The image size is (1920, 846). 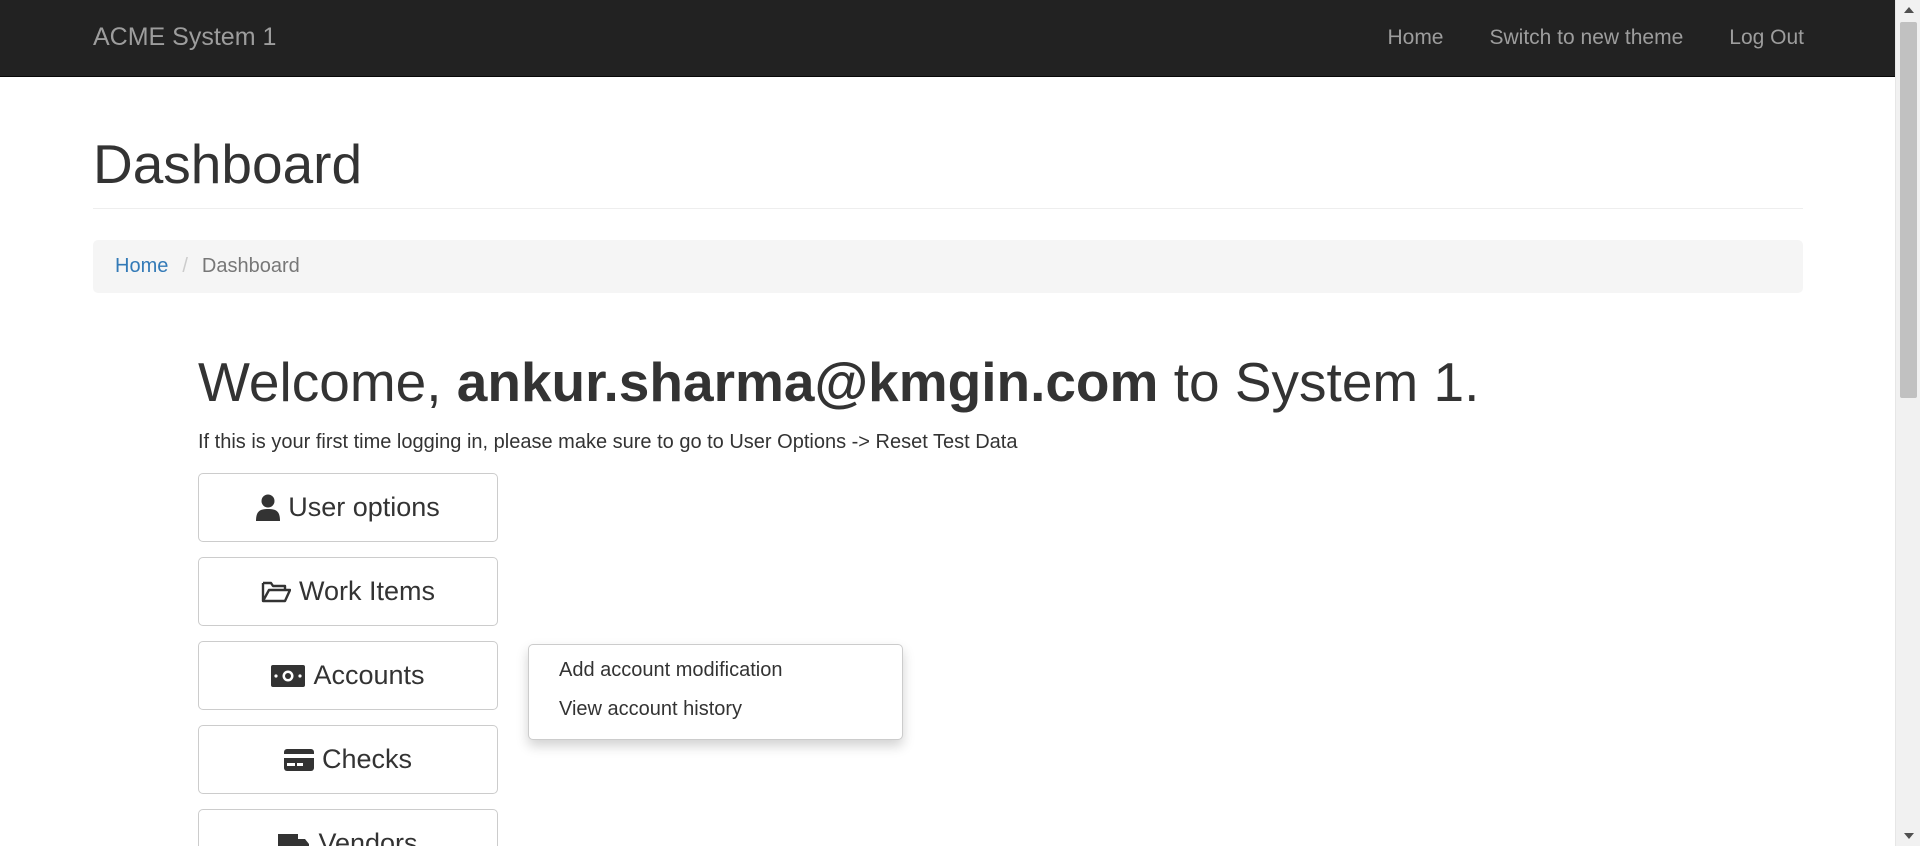 I want to click on page-title: Dashboard, so click(x=228, y=164).